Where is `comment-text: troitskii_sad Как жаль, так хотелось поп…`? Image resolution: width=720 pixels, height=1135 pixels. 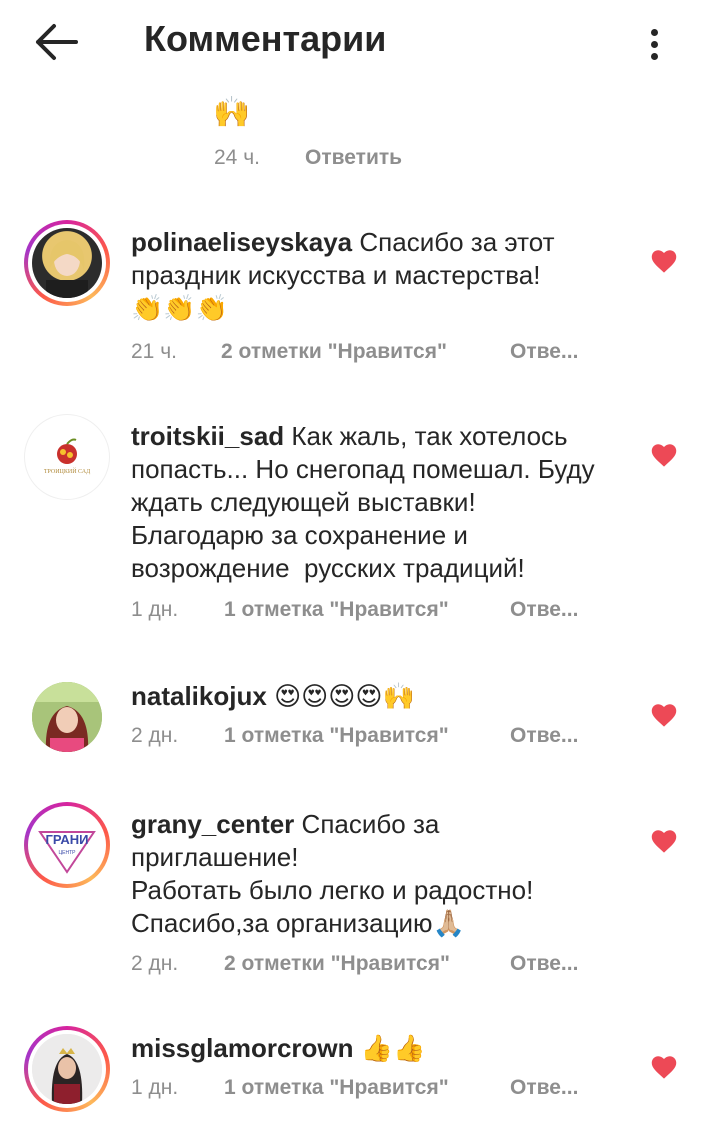
comment-text: troitskii_sad Как жаль, так хотелось поп… is located at coordinates (366, 502).